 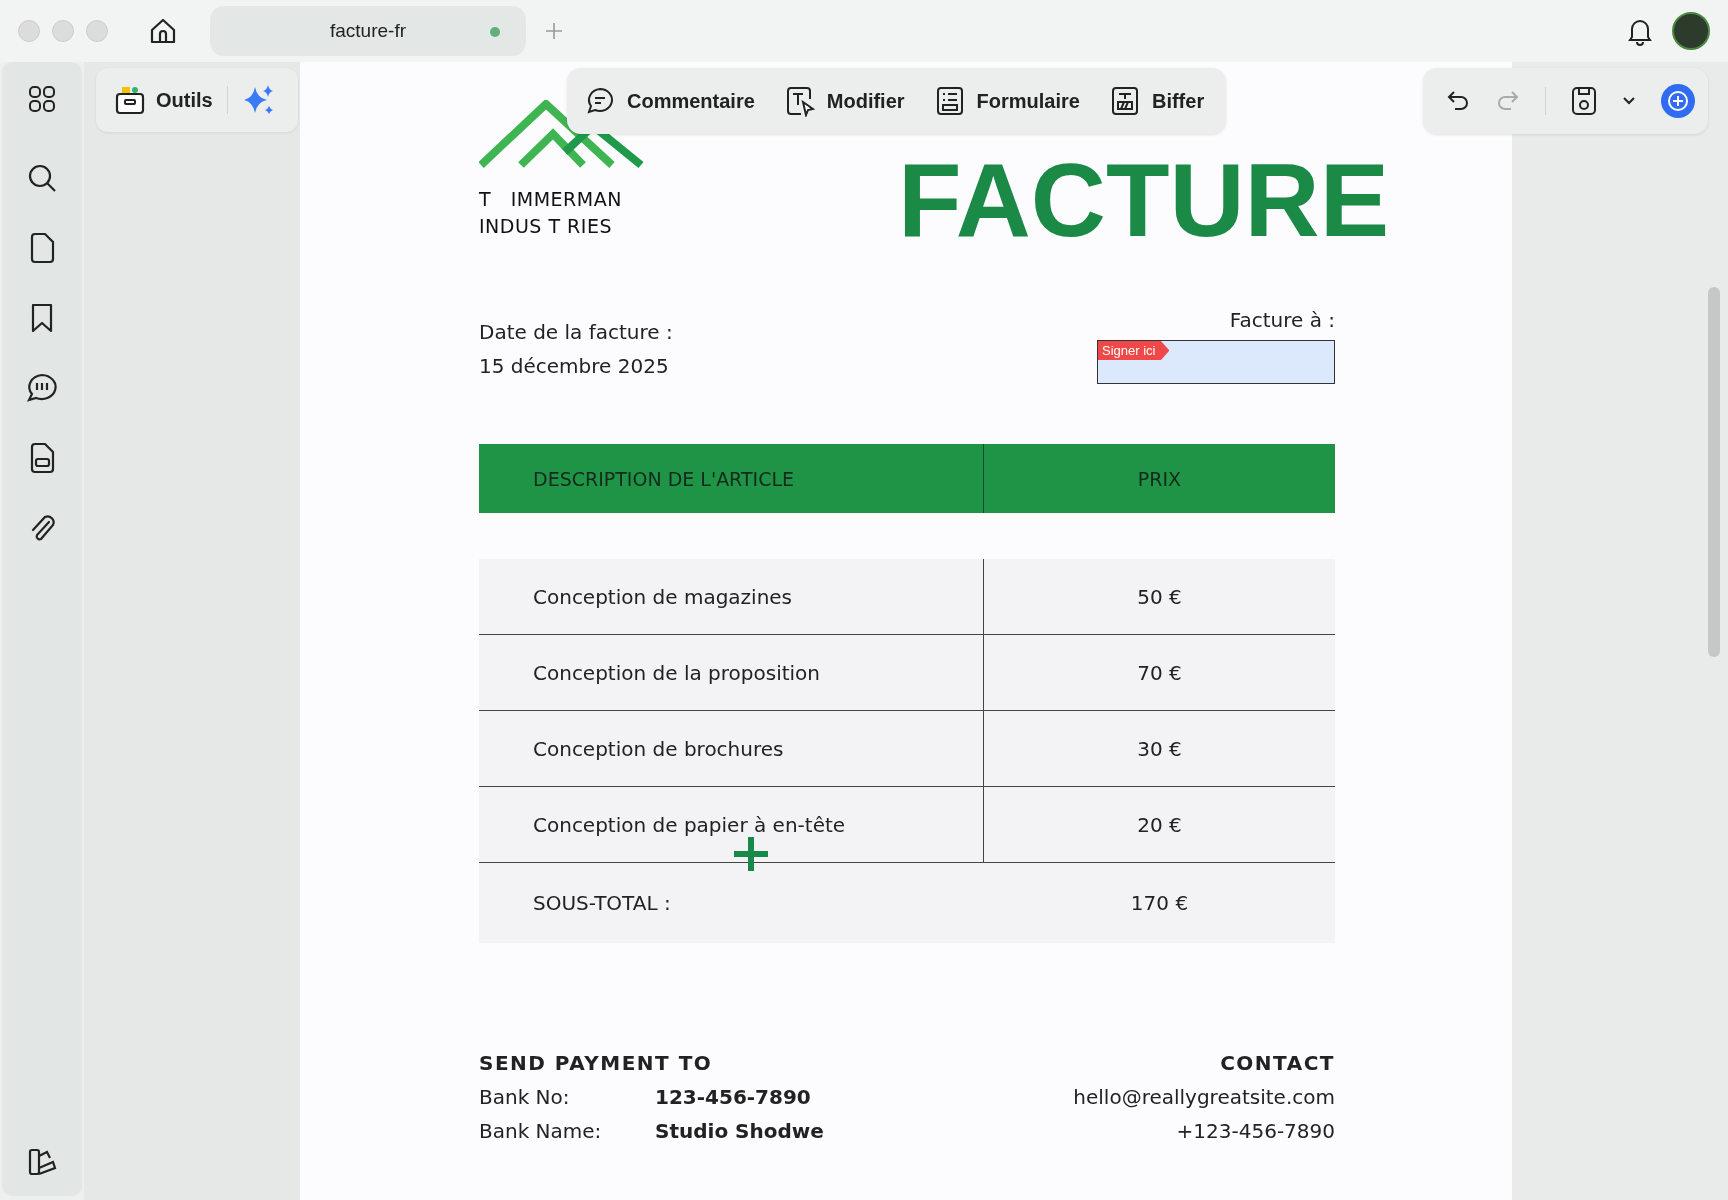 What do you see at coordinates (670, 101) in the screenshot?
I see `toolbar-button: Commentaire` at bounding box center [670, 101].